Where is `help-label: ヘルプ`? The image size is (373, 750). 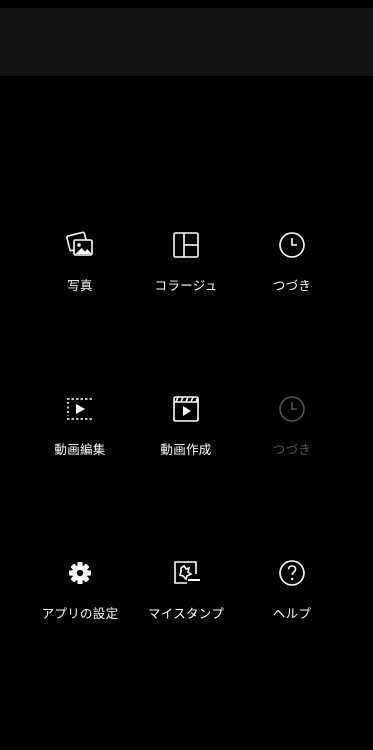
help-label: ヘルプ is located at coordinates (292, 613).